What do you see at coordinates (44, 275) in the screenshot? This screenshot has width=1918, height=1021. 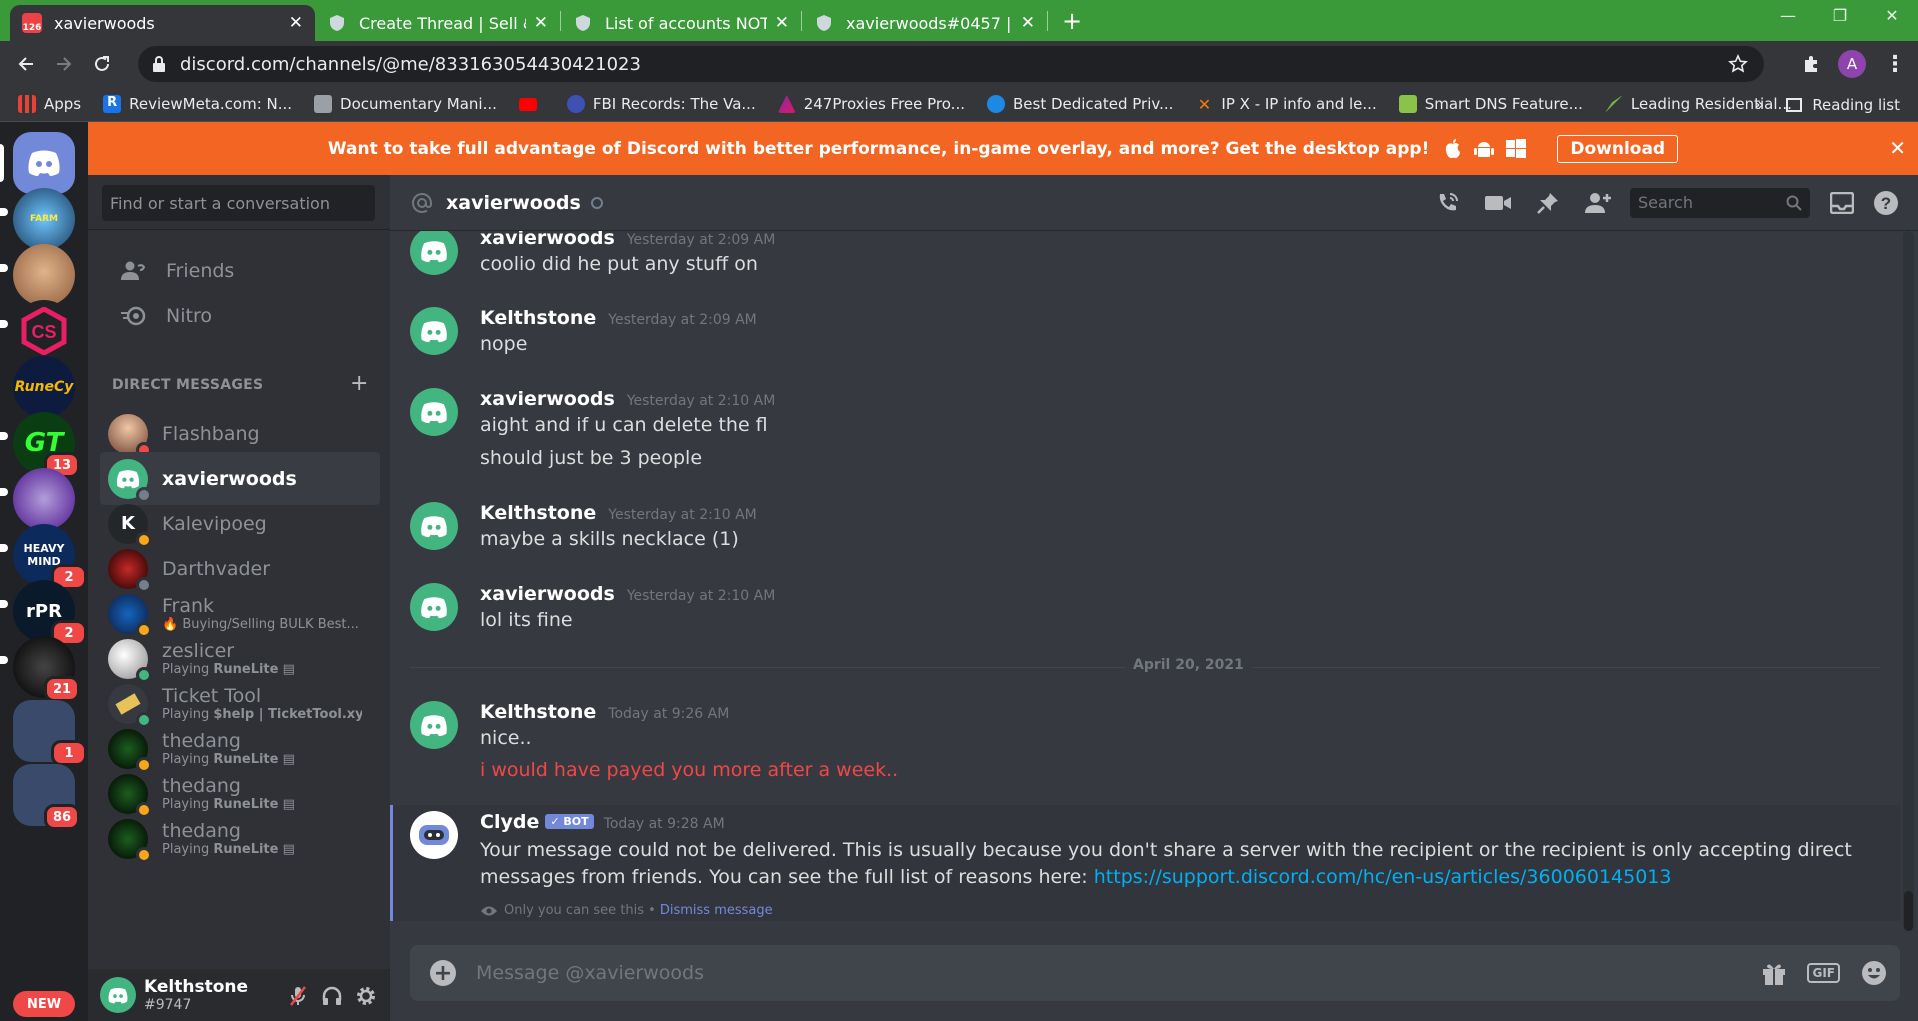 I see `server-monkey` at bounding box center [44, 275].